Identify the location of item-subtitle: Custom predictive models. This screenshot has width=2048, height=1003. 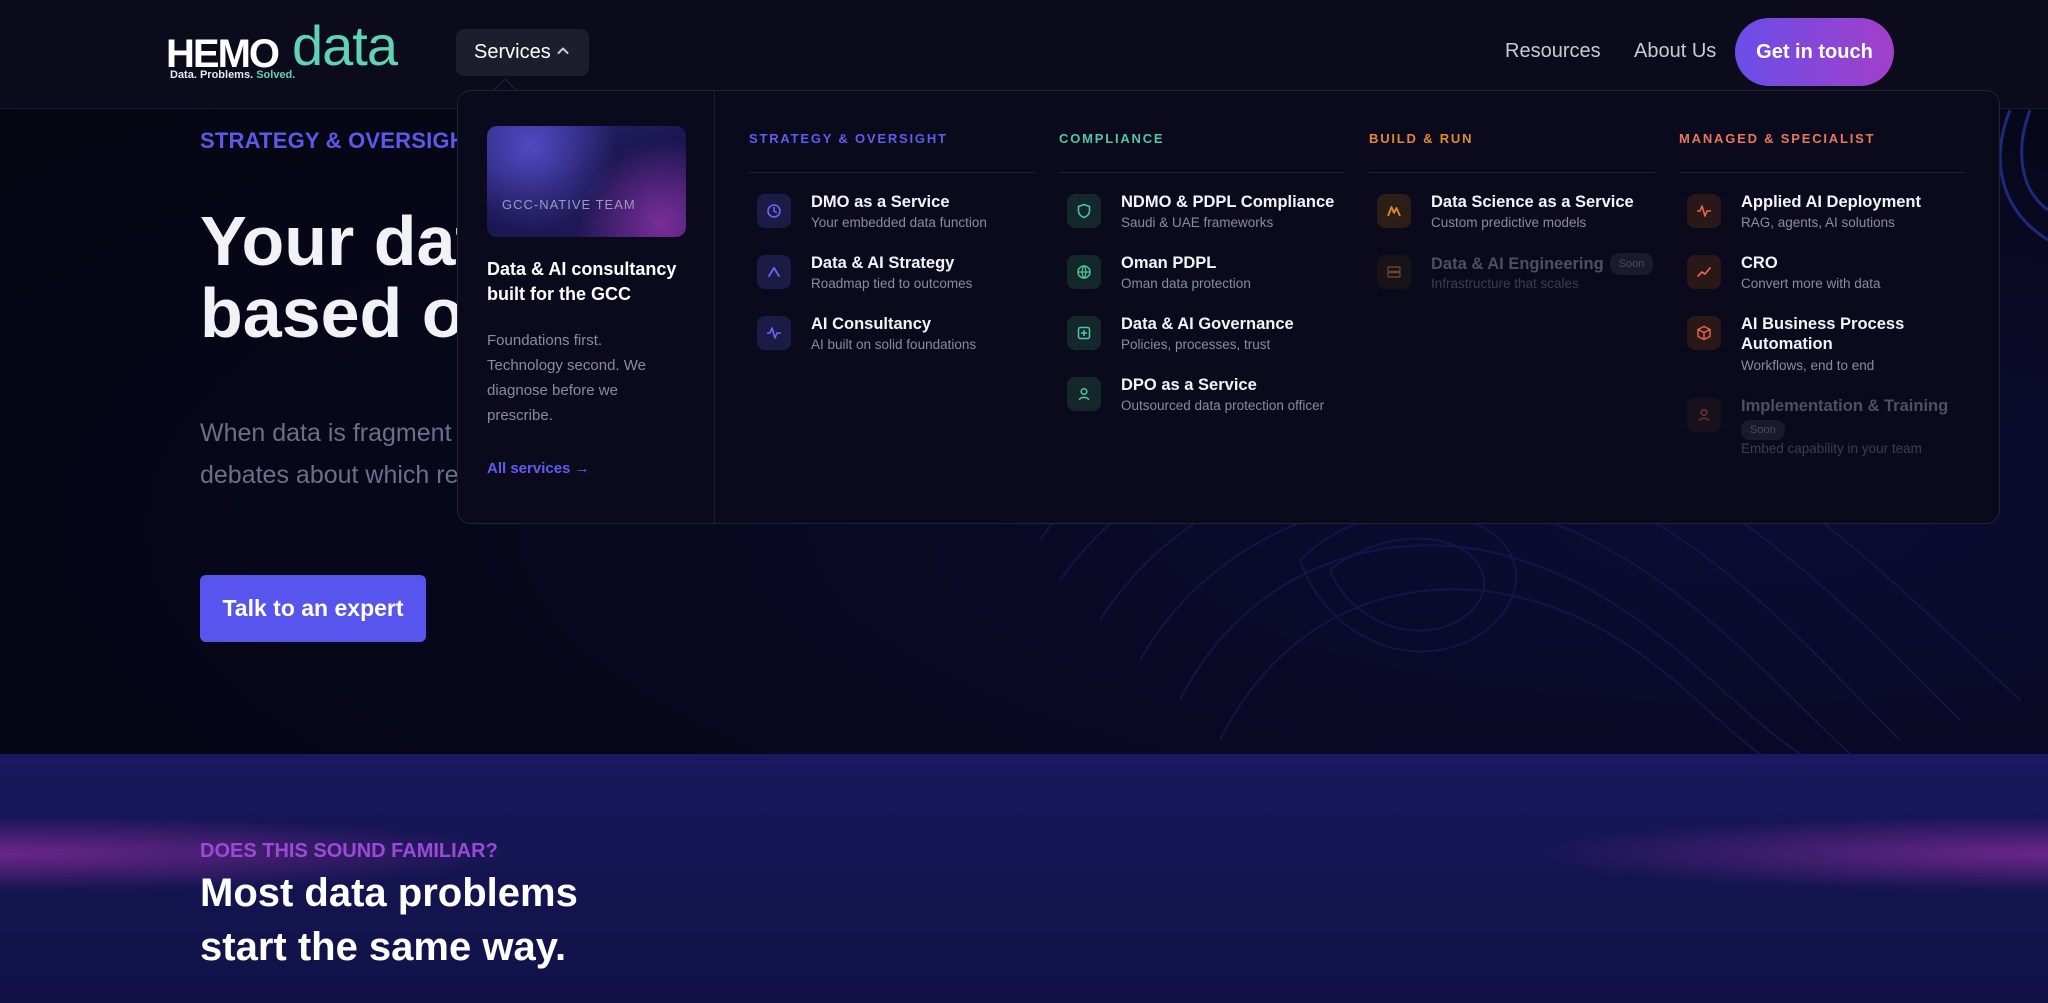
(1509, 222).